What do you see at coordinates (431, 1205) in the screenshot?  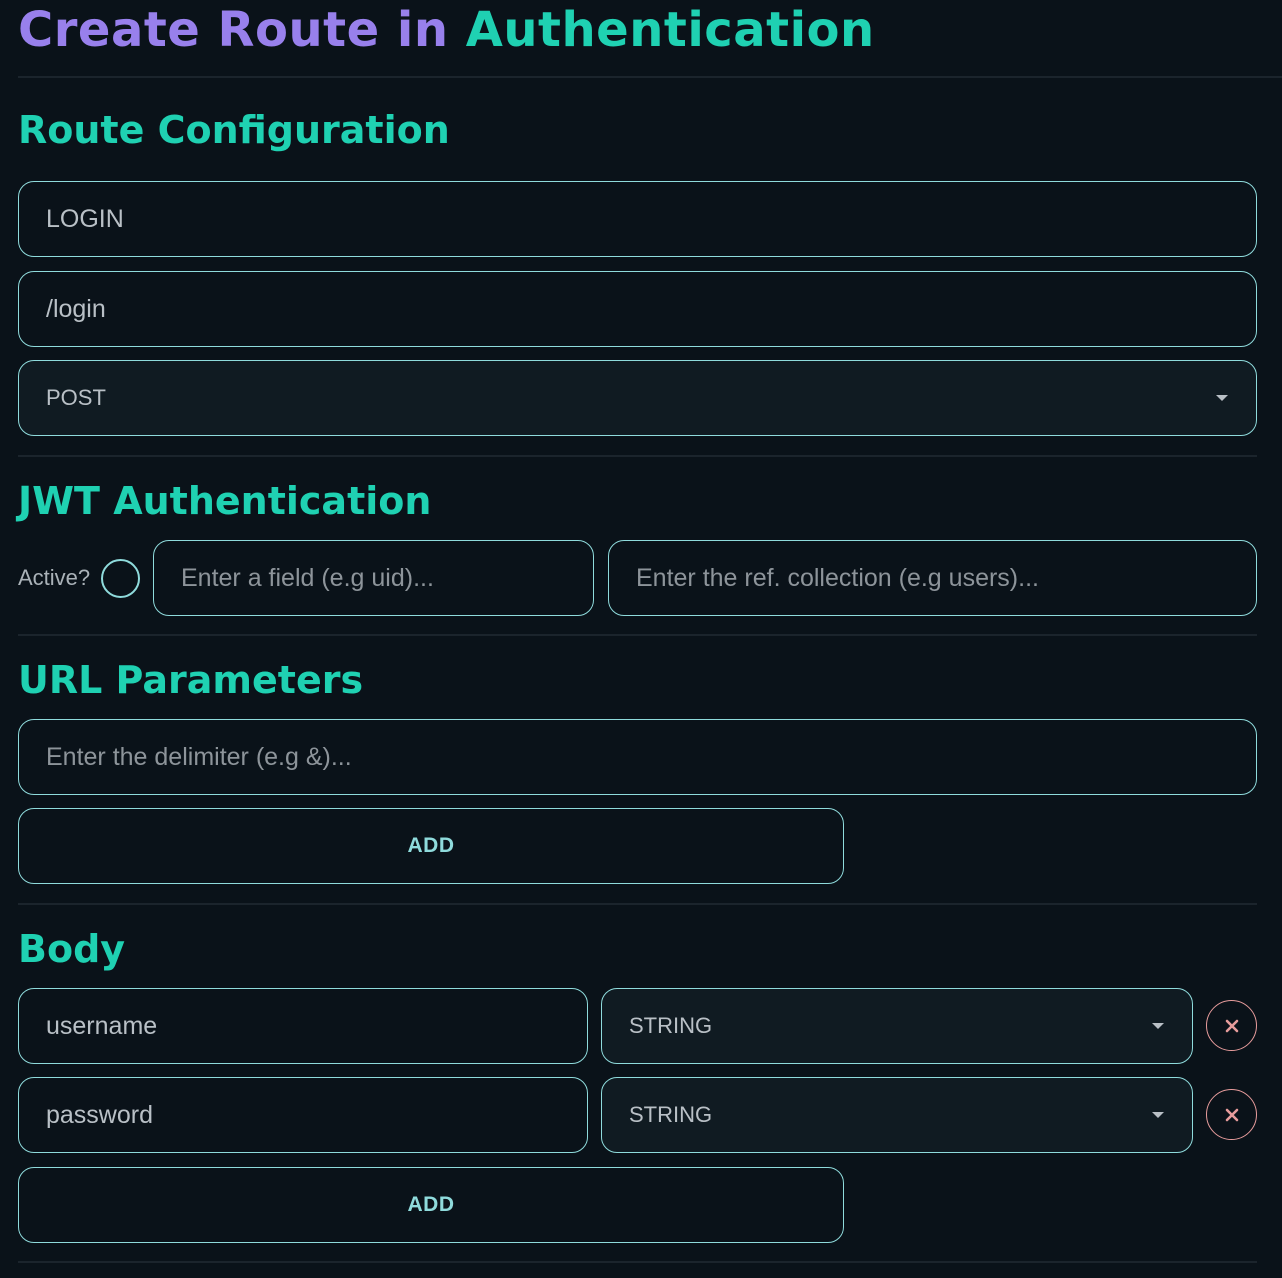 I see `add-body-field-button: ADD` at bounding box center [431, 1205].